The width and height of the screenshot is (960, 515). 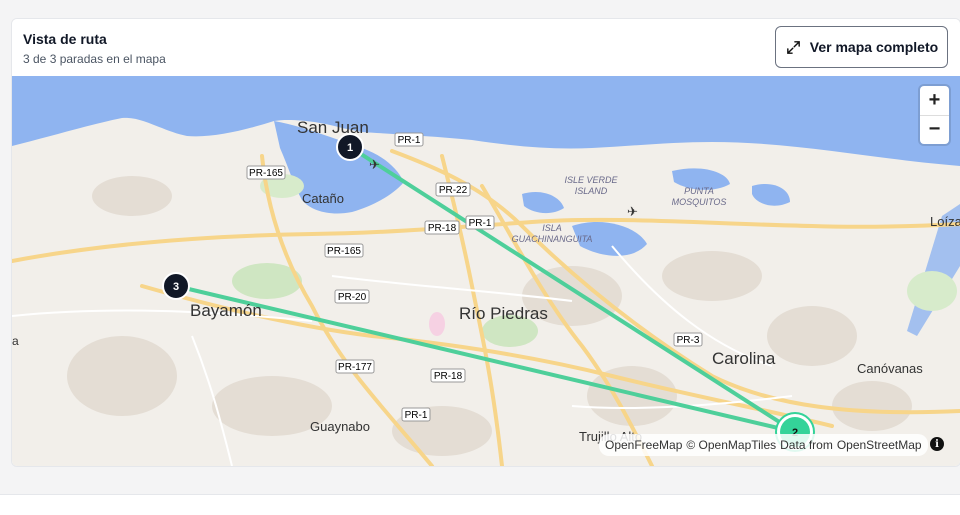 I want to click on place-label: Río Piedras, so click(x=503, y=313).